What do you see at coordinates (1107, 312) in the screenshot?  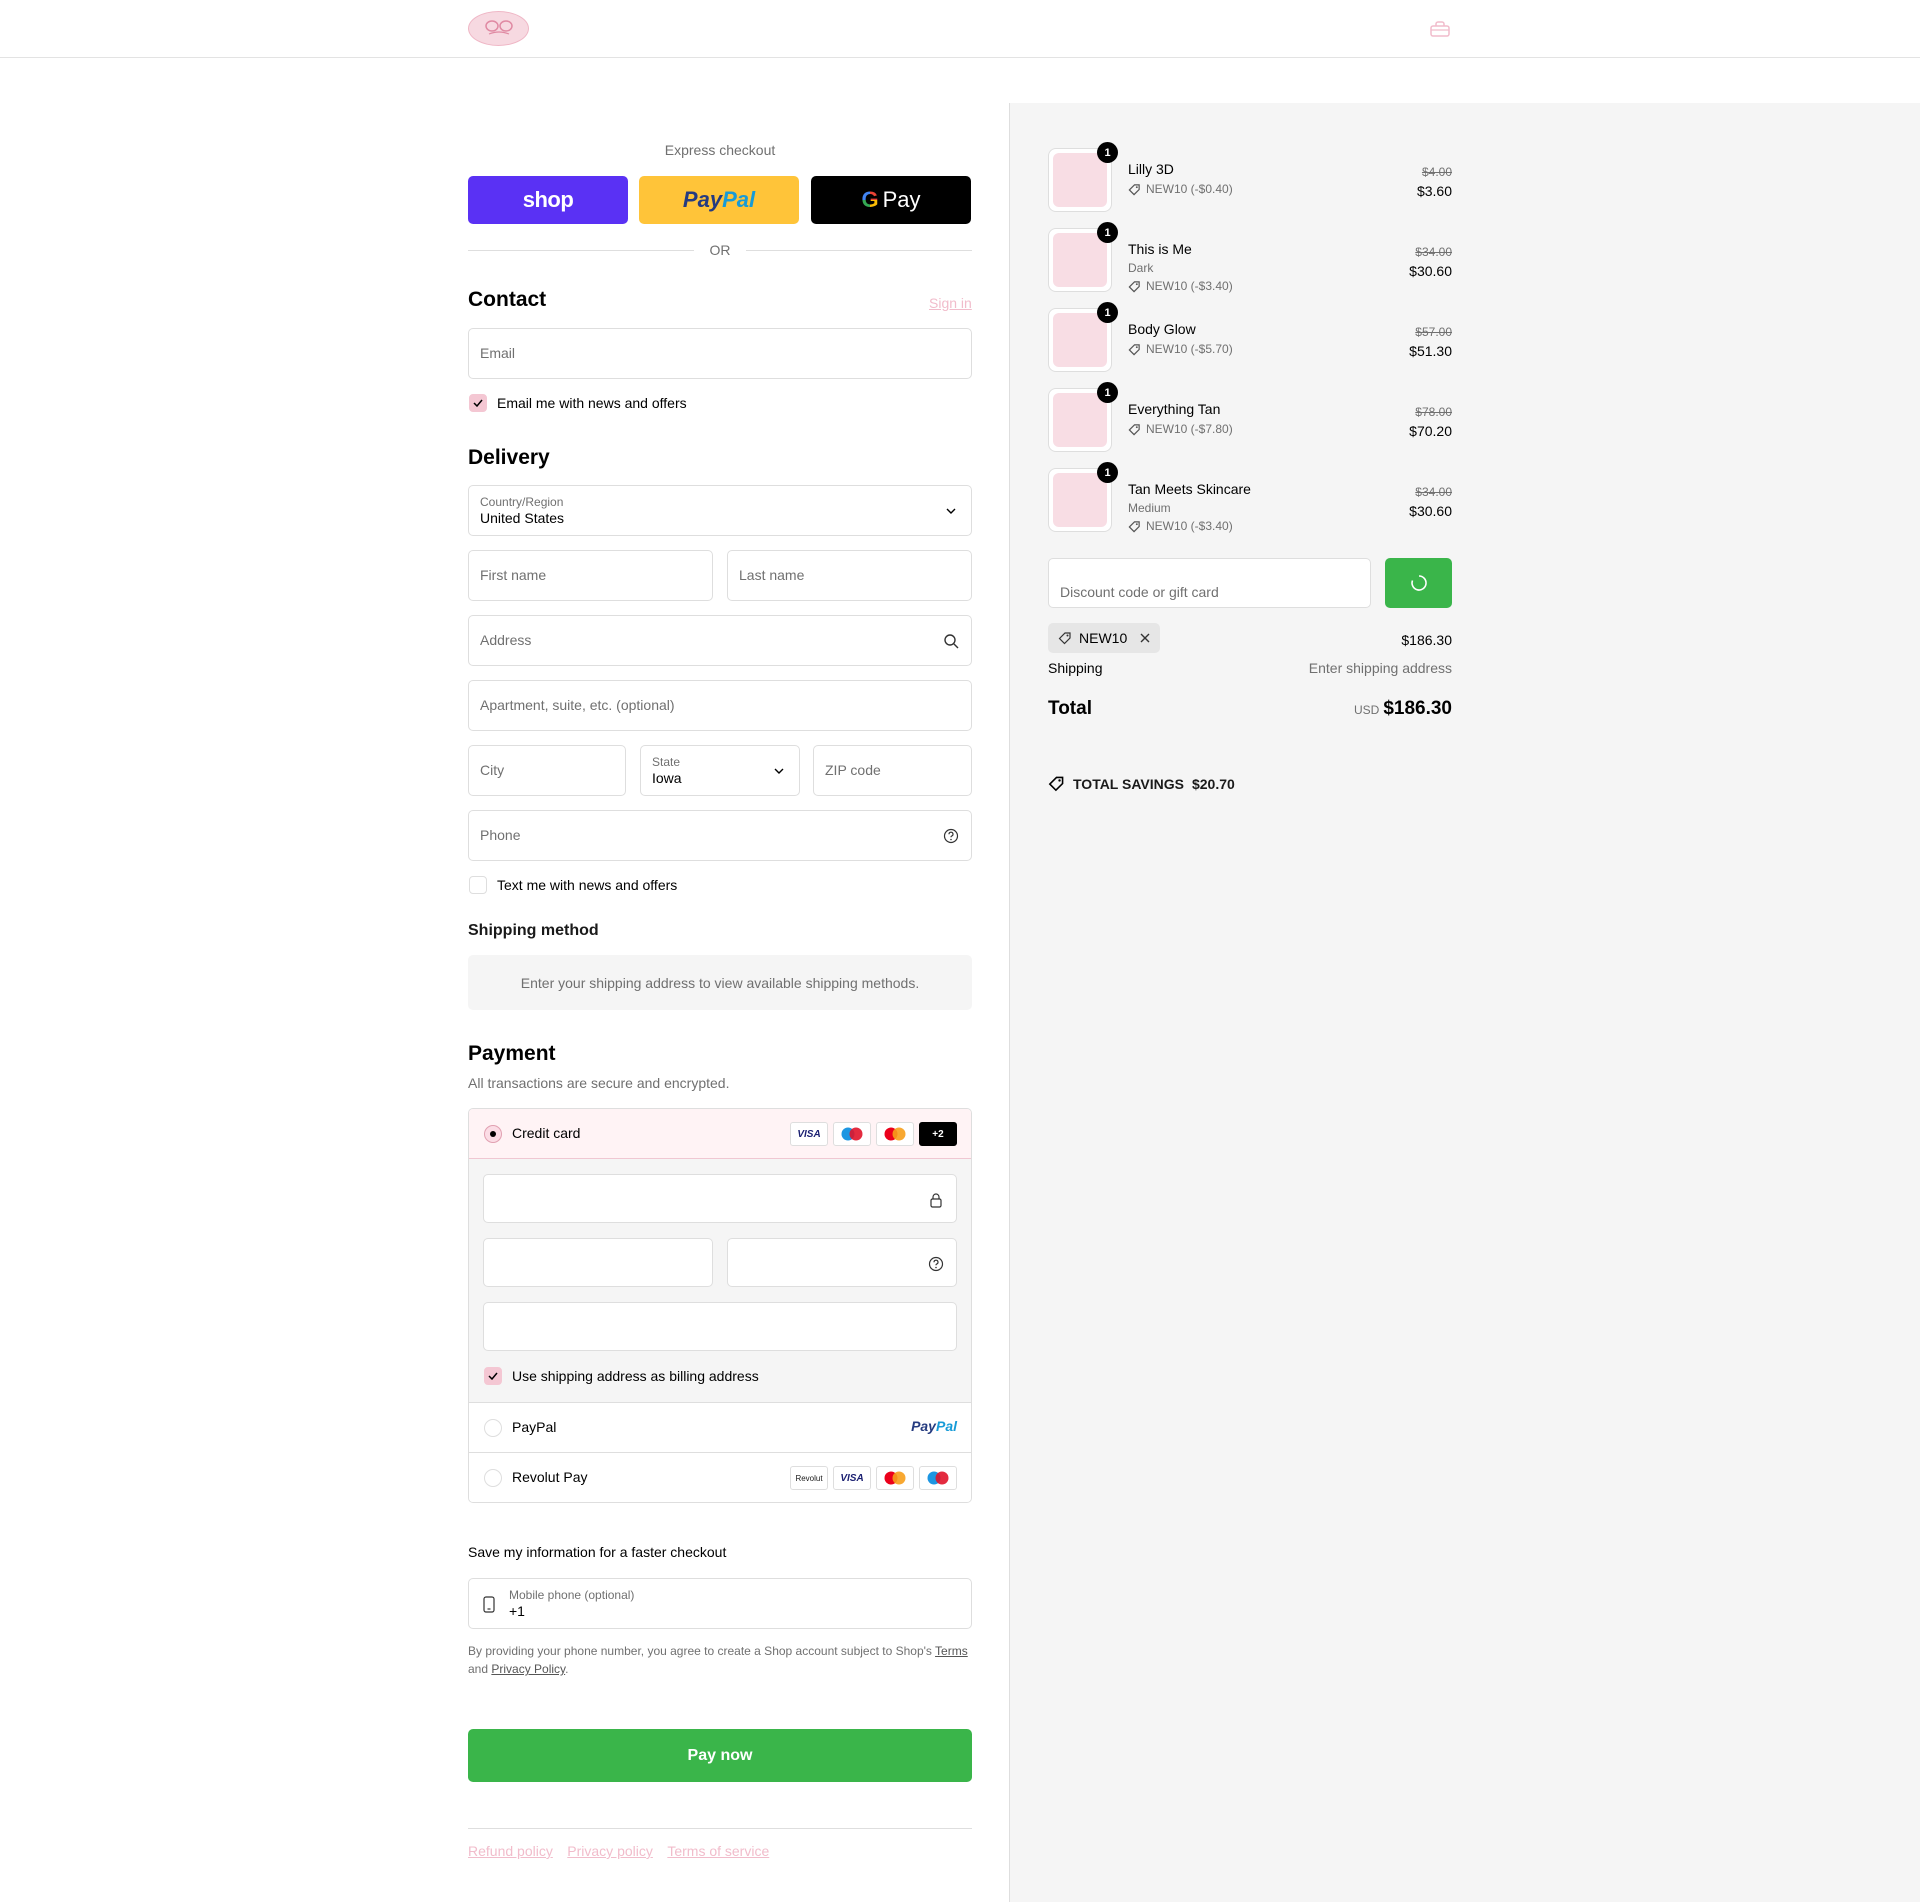 I see `quantity-badge: 1` at bounding box center [1107, 312].